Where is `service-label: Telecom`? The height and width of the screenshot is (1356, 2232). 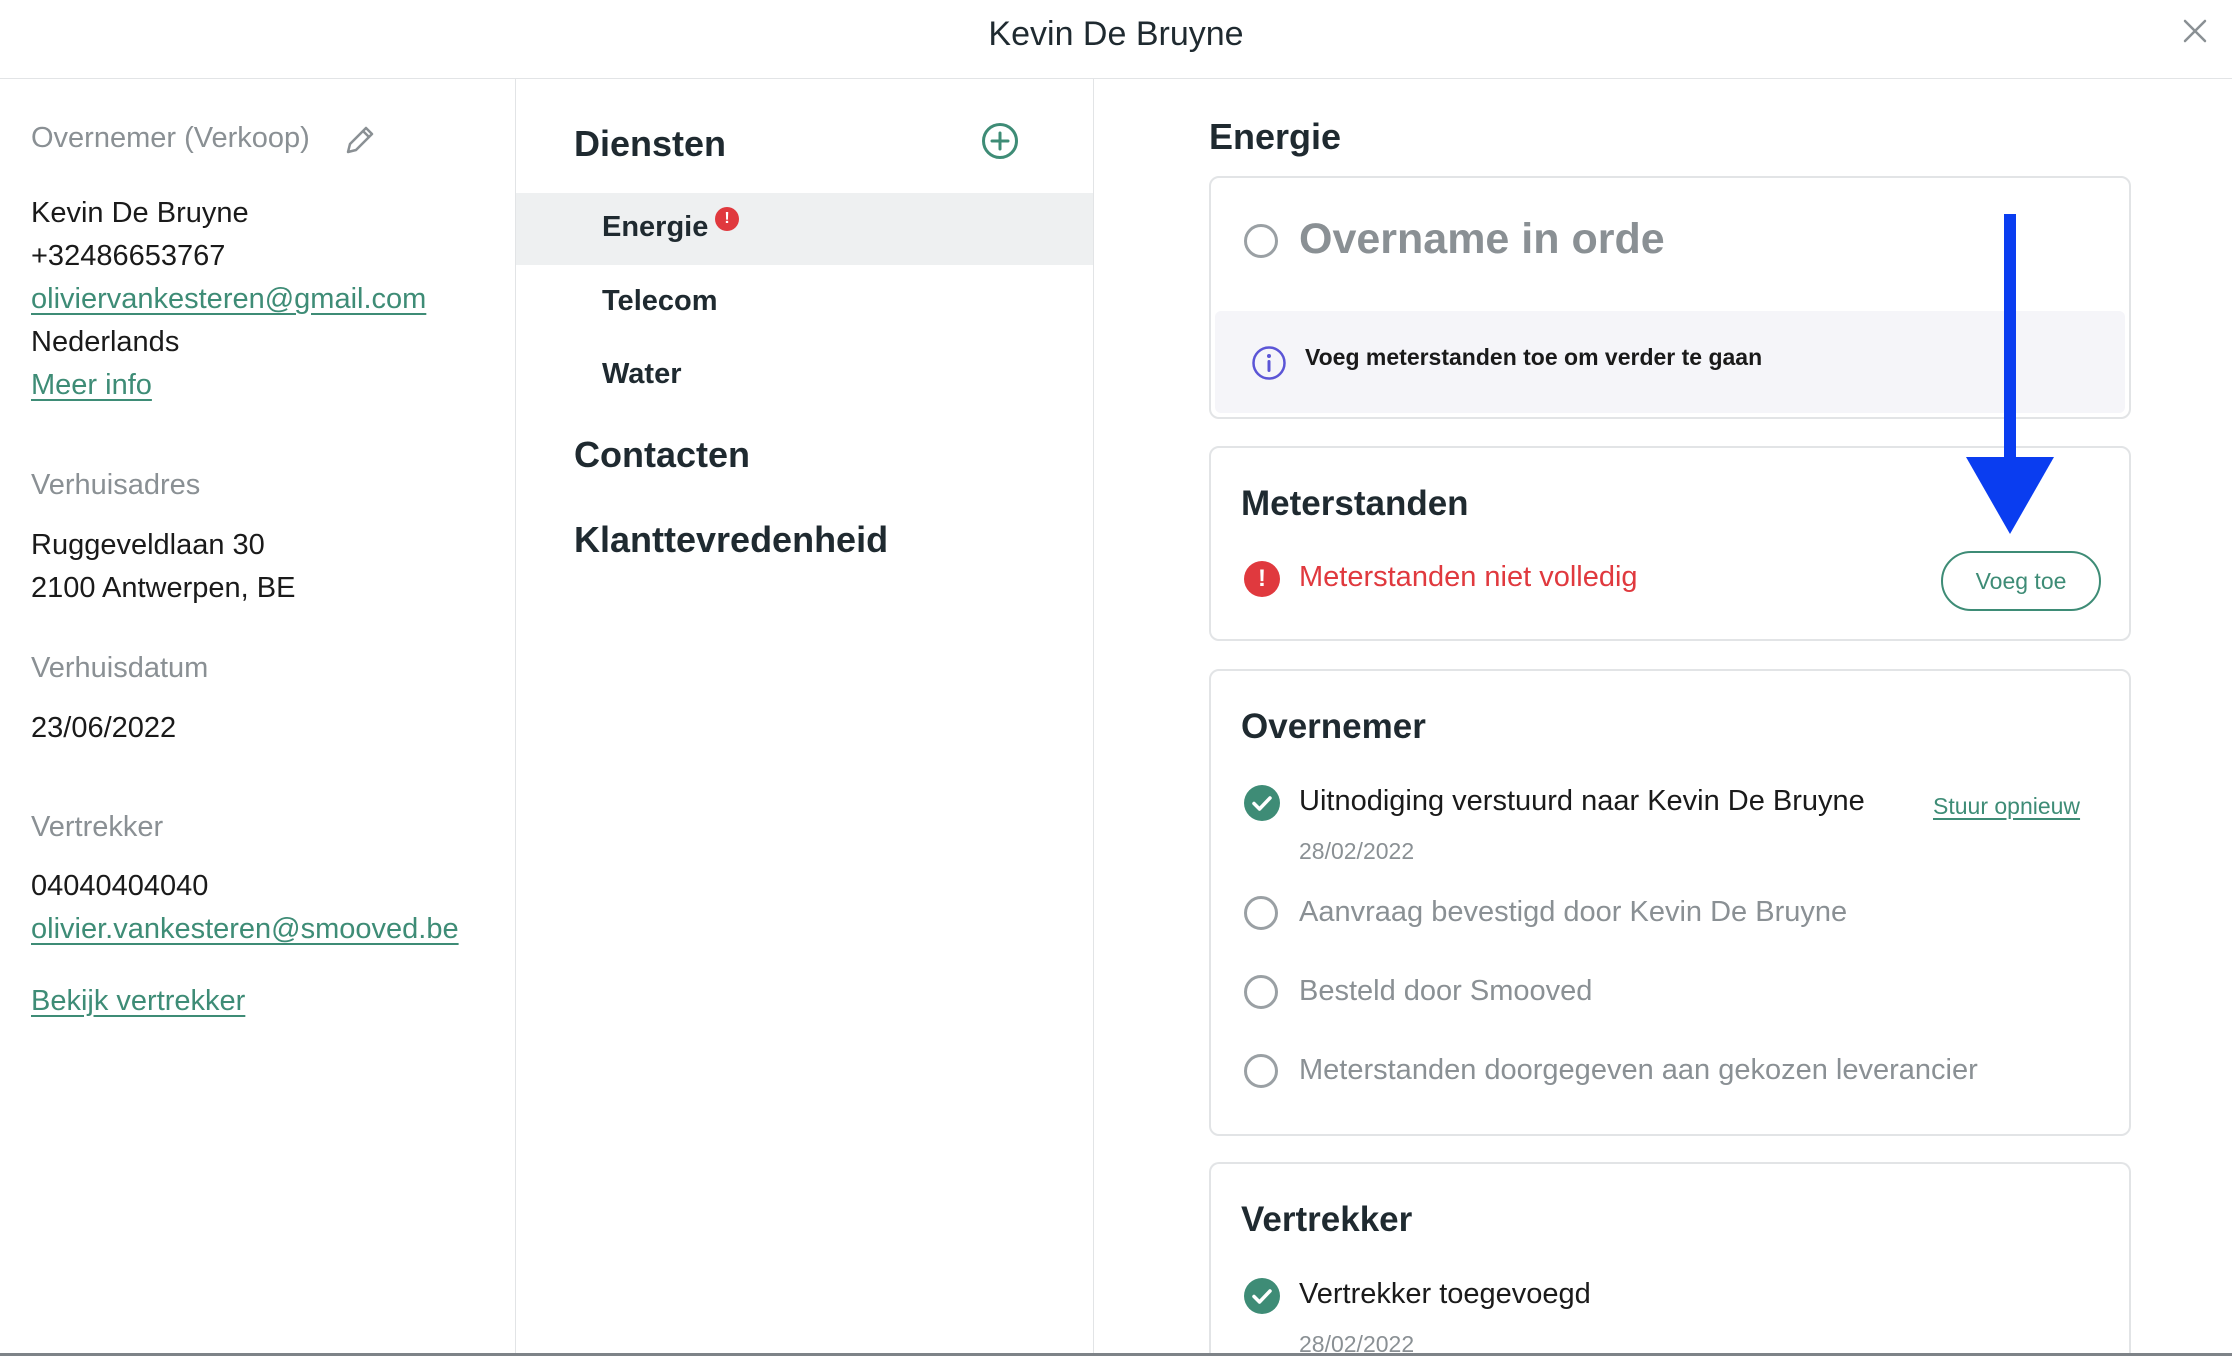 service-label: Telecom is located at coordinates (660, 301).